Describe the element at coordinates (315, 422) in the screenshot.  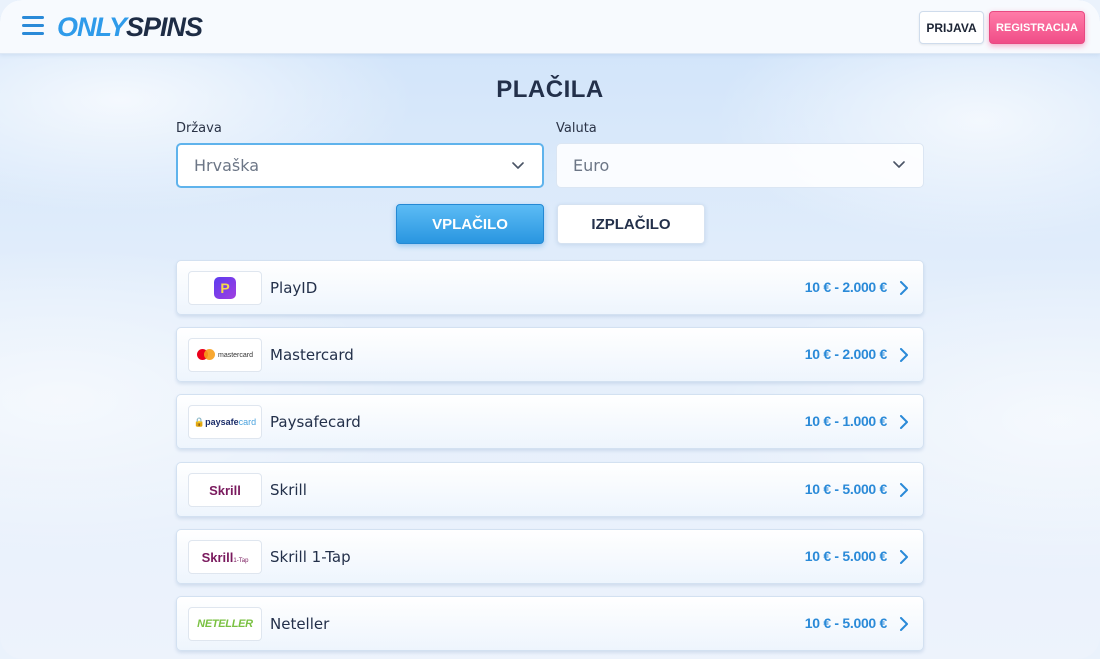
I see `method-name: Paysafecard` at that location.